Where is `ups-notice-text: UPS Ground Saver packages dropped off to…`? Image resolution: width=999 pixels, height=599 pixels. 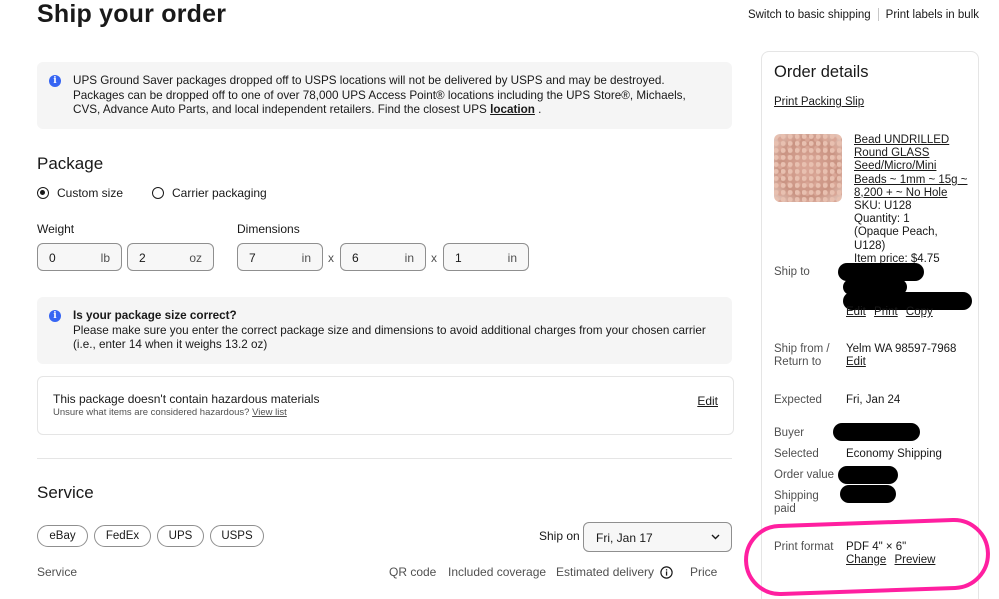
ups-notice-text: UPS Ground Saver packages dropped off to… is located at coordinates (393, 96).